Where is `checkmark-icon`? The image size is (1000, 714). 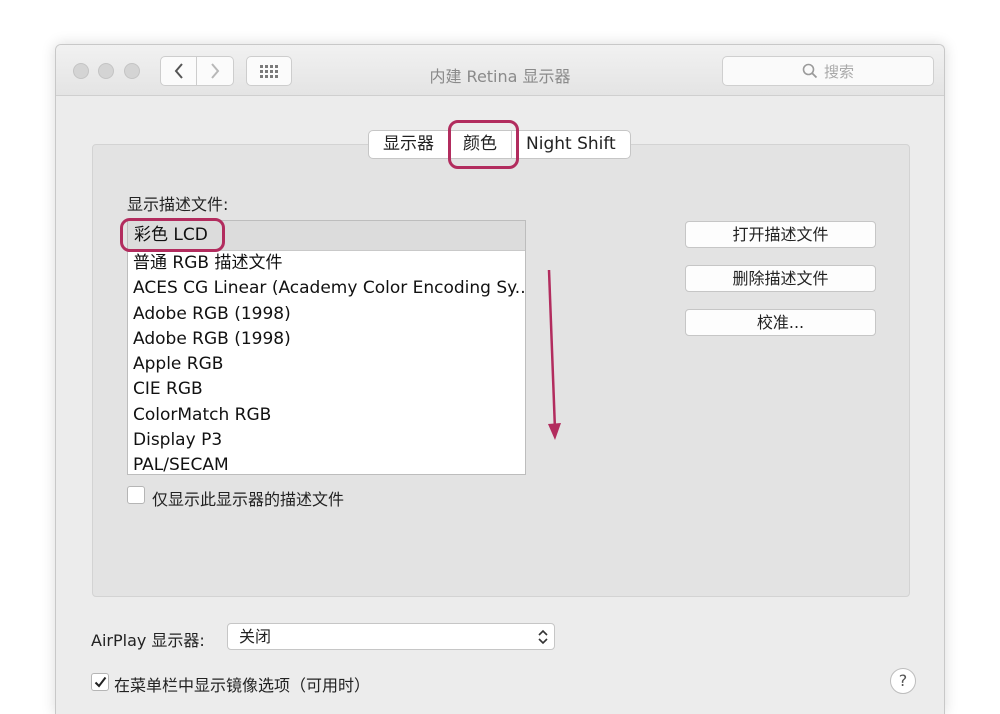
checkmark-icon is located at coordinates (100, 682).